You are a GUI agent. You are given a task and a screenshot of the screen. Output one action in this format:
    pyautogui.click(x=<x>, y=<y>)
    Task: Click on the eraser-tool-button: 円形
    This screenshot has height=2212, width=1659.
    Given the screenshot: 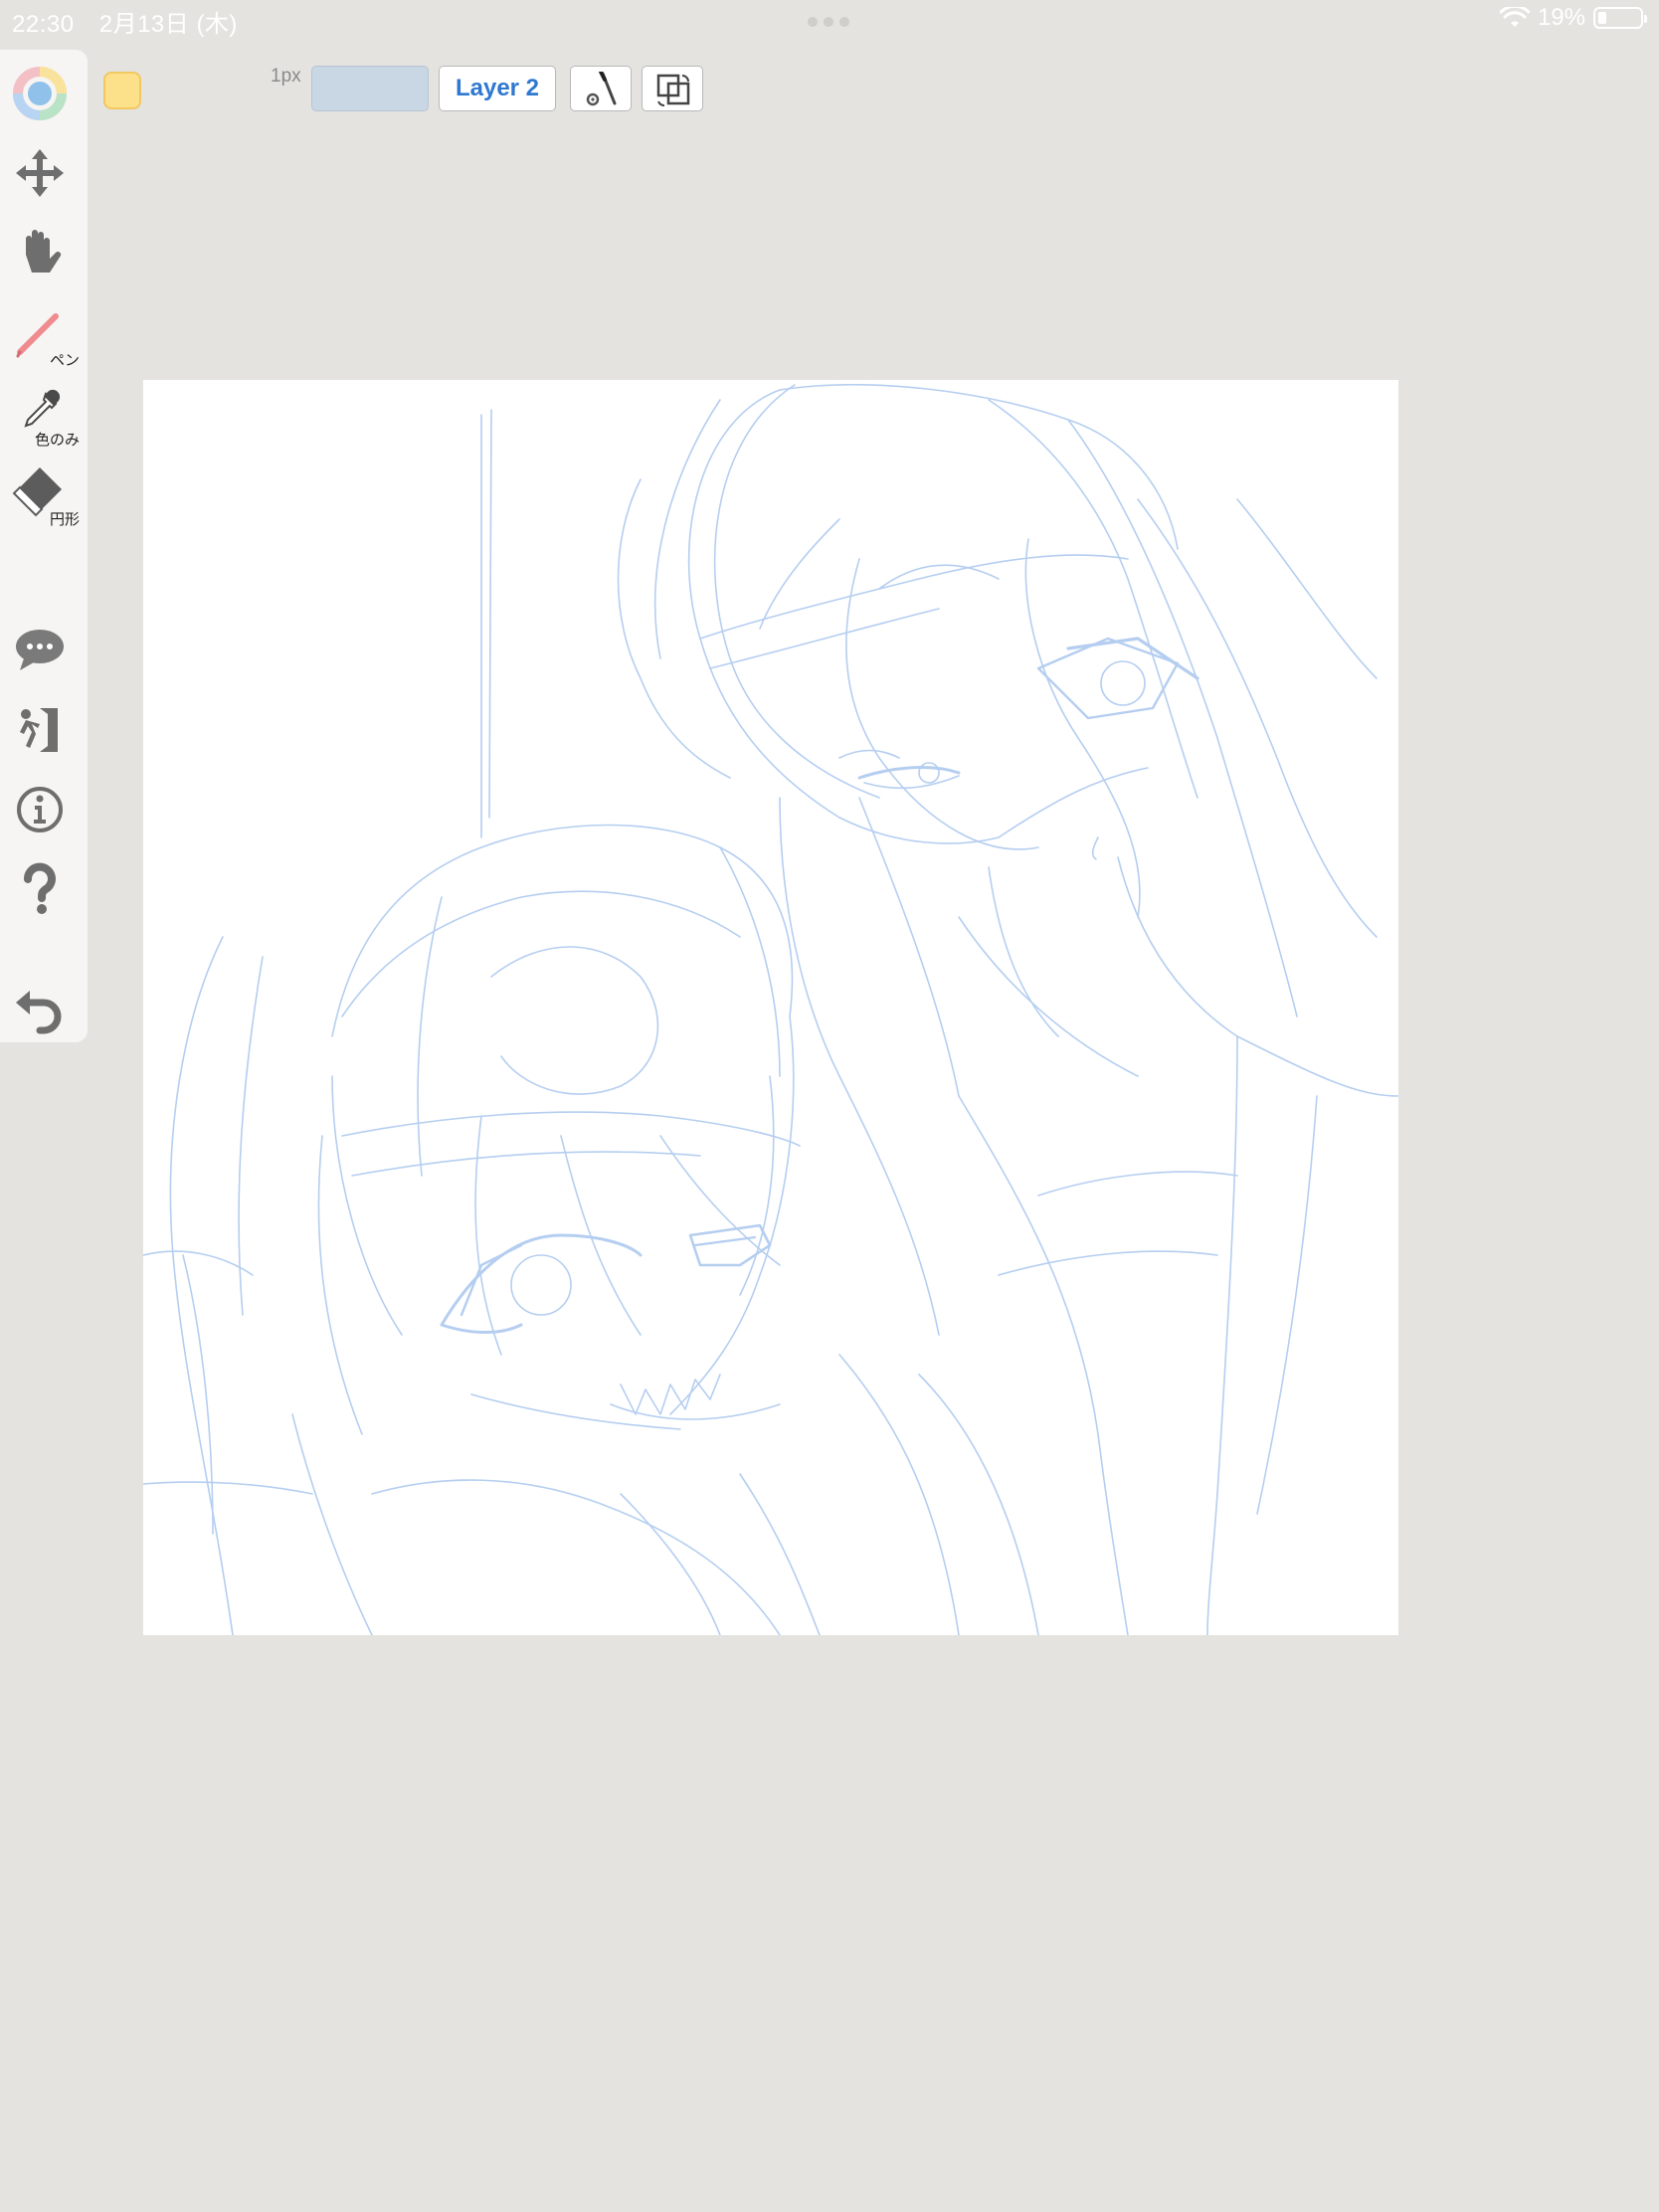 What is the action you would take?
    pyautogui.click(x=44, y=494)
    